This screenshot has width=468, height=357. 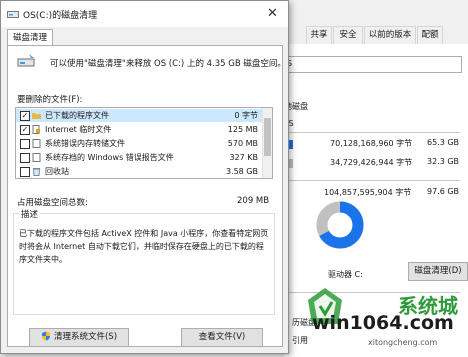 I want to click on watermark-brand: 系统城, so click(x=428, y=306).